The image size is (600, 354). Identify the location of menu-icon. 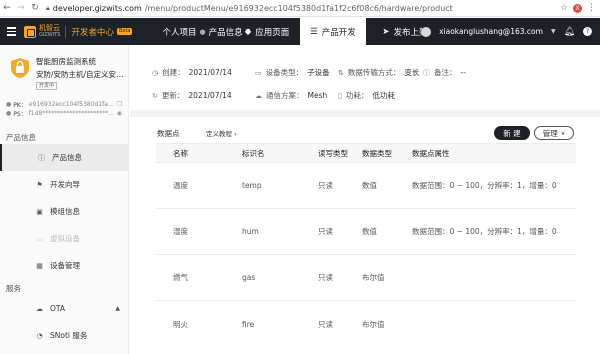
(11, 31).